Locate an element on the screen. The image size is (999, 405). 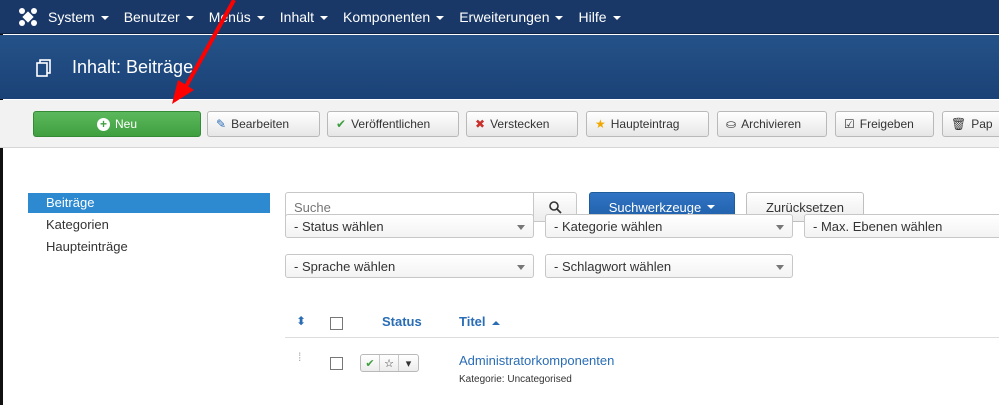
joomla-icon is located at coordinates (28, 17).